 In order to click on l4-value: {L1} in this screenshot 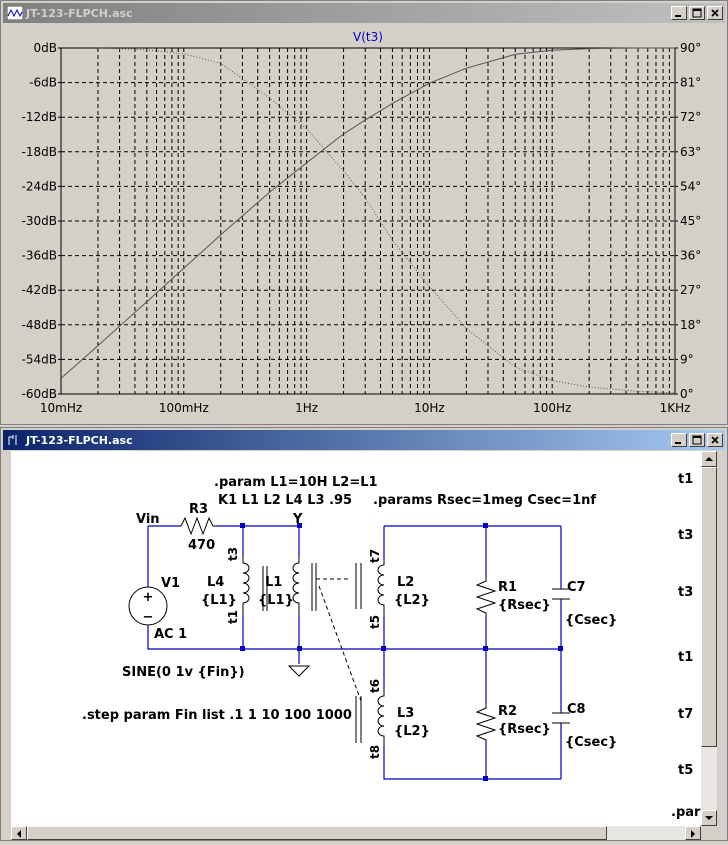, I will do `click(219, 600)`.